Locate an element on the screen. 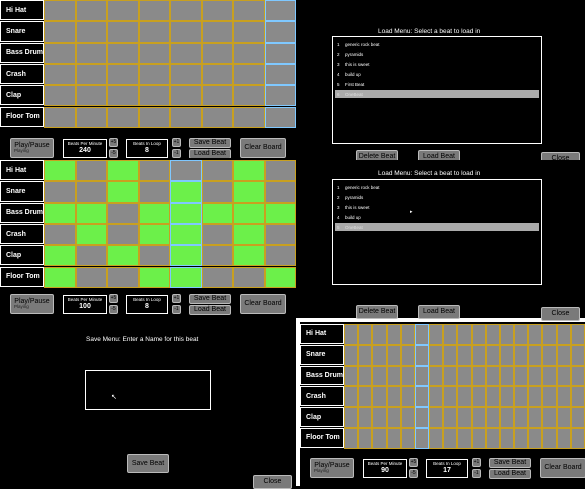 Image resolution: width=585 pixels, height=489 pixels. beat-list-item: 5 First Beat is located at coordinates (437, 84).